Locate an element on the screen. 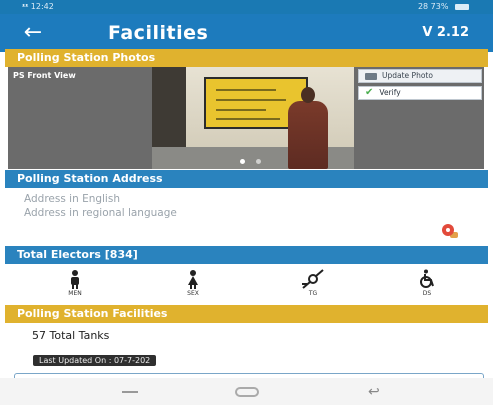 This screenshot has height=405, width=493. elector-disabled: DS is located at coordinates (427, 283).